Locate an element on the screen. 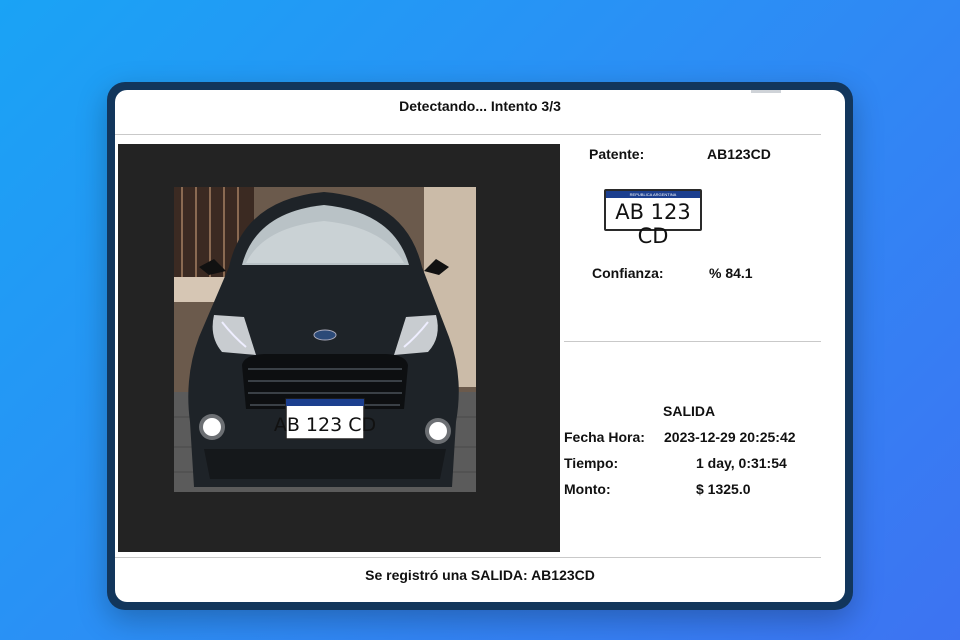  footer-divider is located at coordinates (468, 557).